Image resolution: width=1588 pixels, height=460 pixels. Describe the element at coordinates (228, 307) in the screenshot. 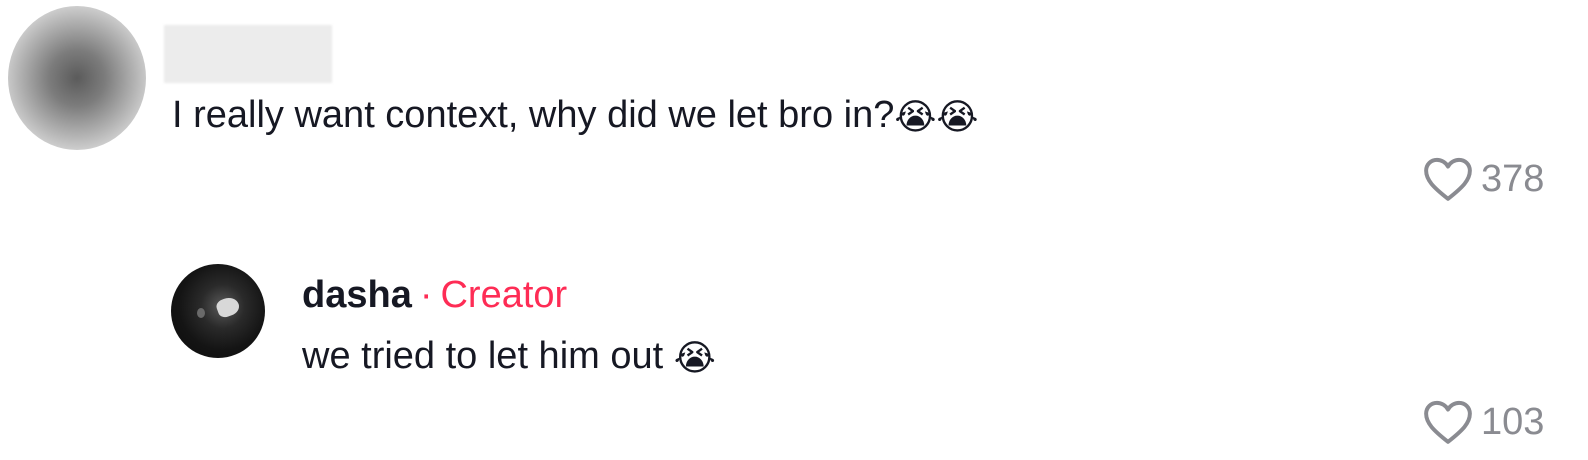

I see `avatar-figure` at that location.